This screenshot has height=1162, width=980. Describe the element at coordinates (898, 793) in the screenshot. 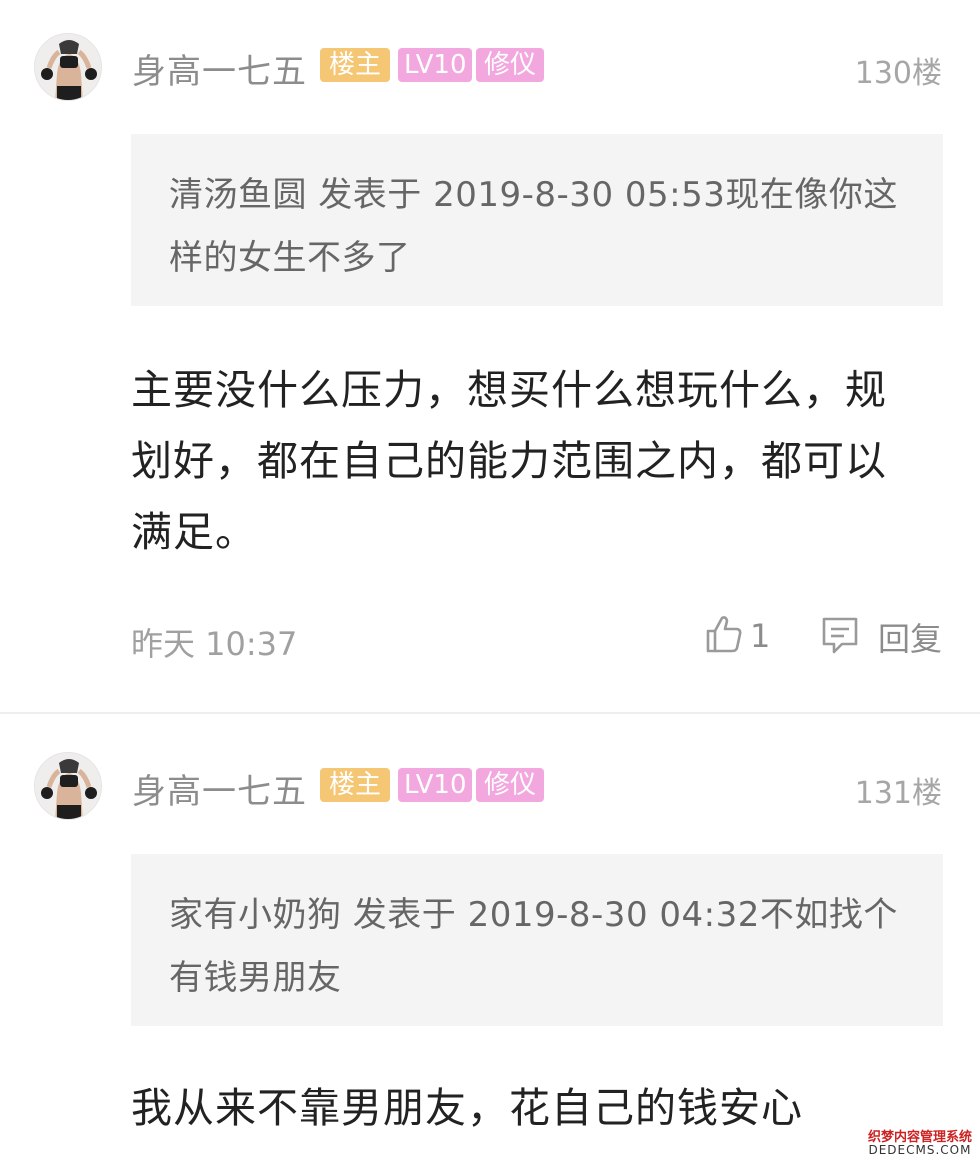

I see `floor-number: 131楼` at that location.